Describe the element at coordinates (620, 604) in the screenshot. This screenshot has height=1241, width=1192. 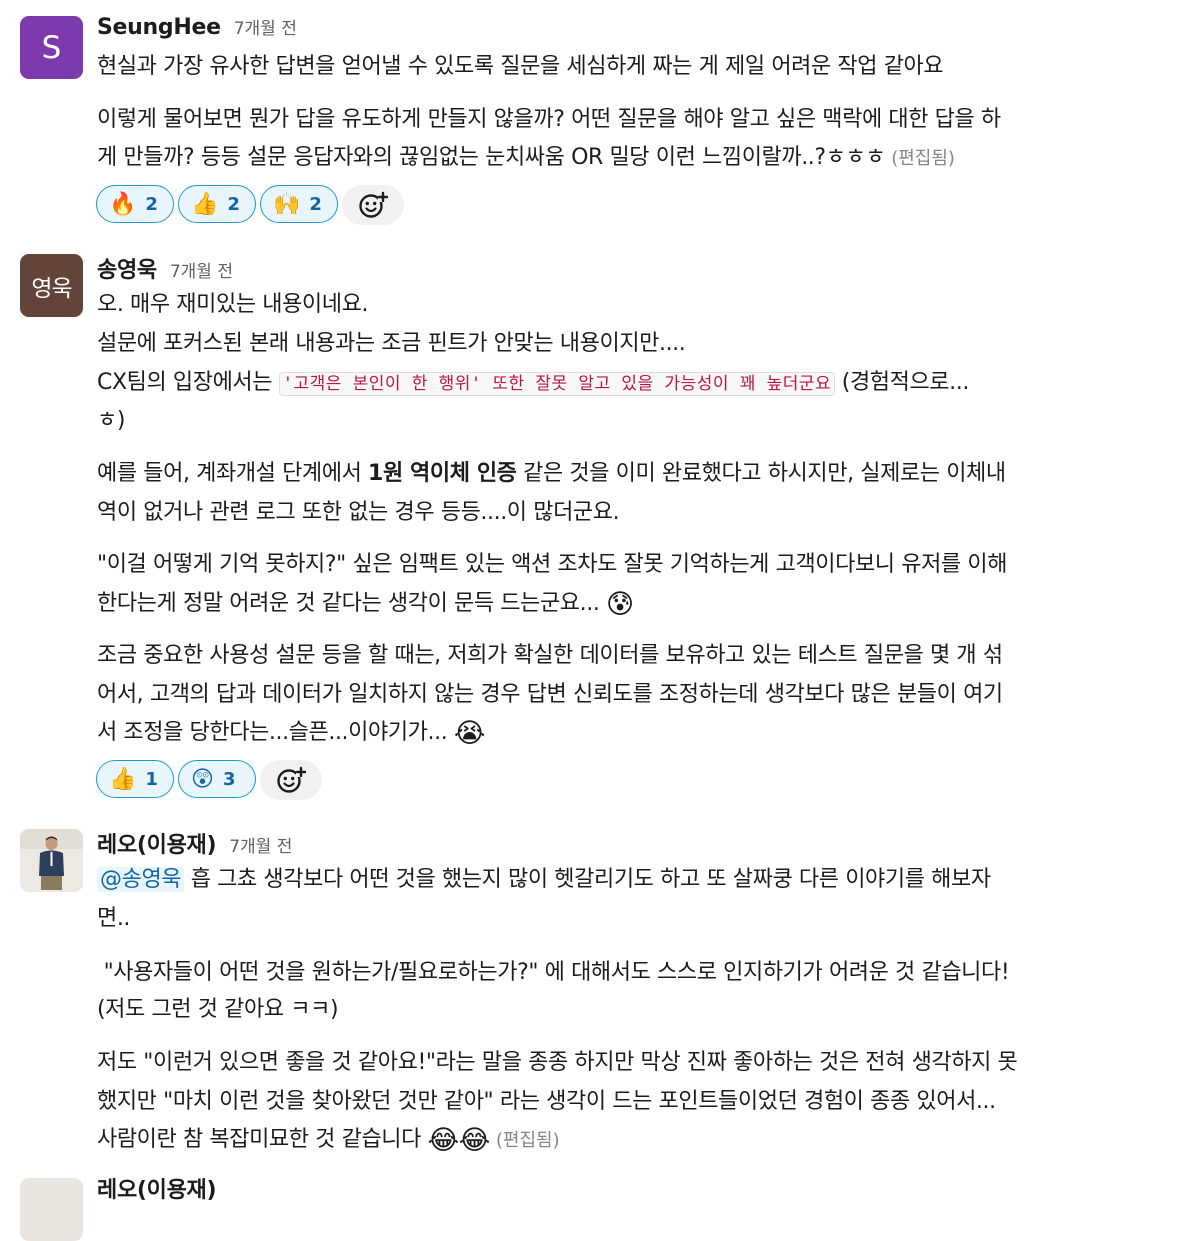
I see `anxious-face-emoji-icon: 😰` at that location.